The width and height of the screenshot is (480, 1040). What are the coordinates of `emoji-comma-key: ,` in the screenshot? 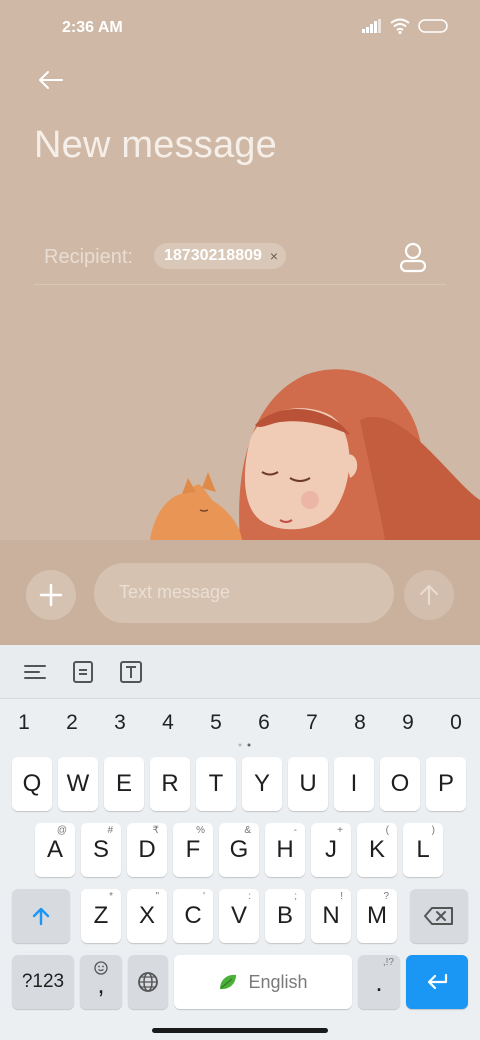 It's located at (101, 982).